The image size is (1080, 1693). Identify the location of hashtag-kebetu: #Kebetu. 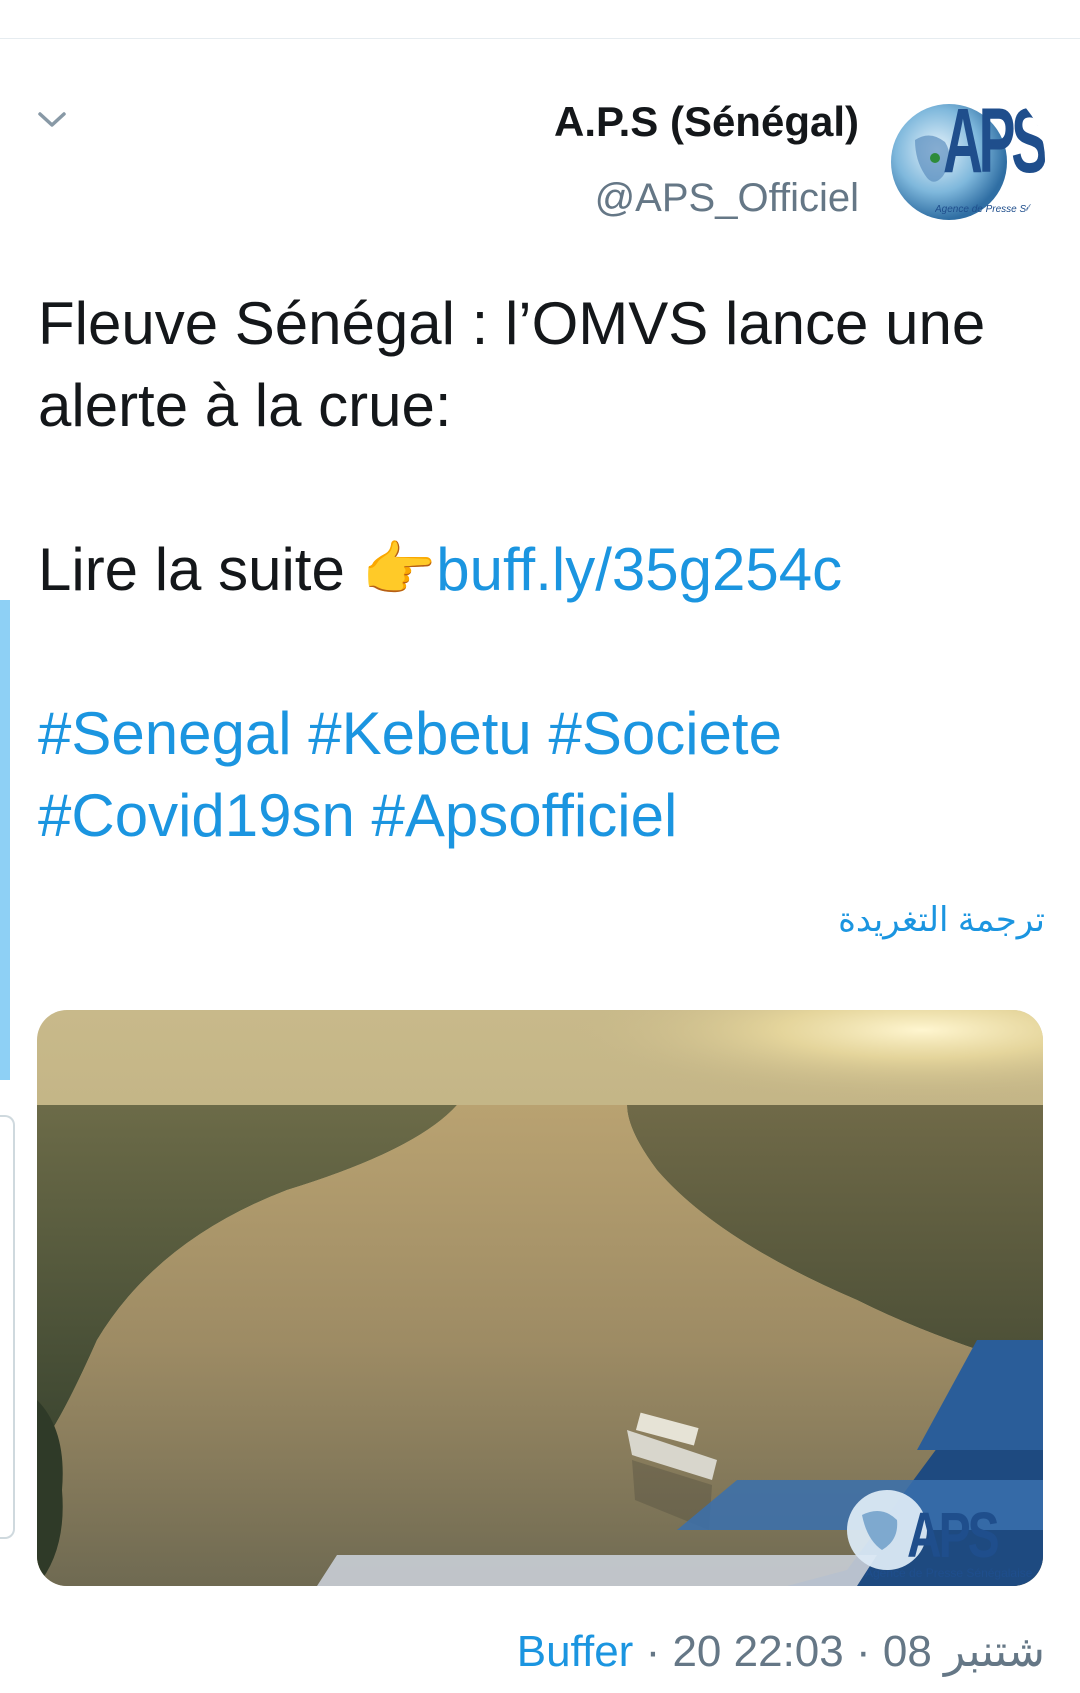
(420, 733).